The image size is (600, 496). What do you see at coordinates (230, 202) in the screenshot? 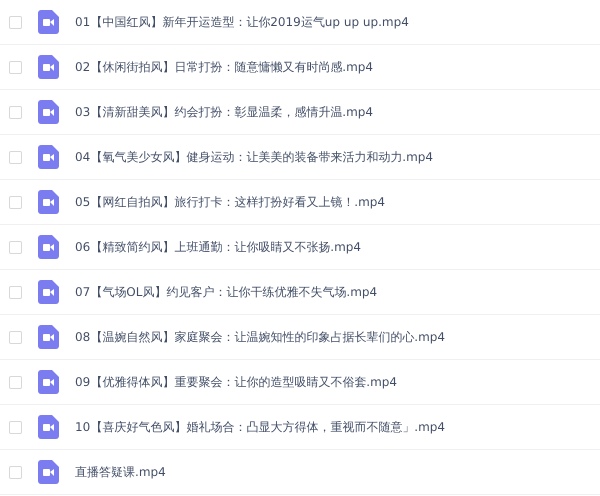
I see `file-name: 05【网红自拍风】旅行打卡：这样打扮好看又上镜！.mp4` at bounding box center [230, 202].